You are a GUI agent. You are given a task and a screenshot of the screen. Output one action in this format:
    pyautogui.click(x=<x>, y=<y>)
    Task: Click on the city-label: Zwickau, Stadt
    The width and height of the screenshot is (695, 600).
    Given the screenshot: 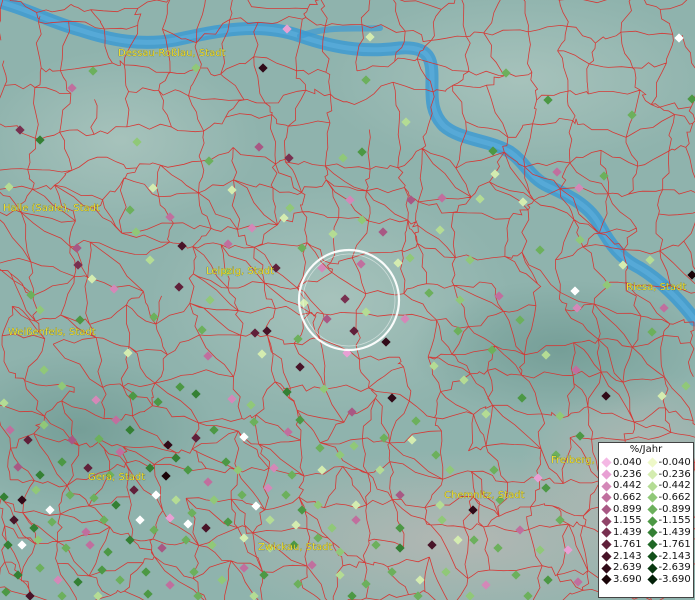 What is the action you would take?
    pyautogui.click(x=295, y=547)
    